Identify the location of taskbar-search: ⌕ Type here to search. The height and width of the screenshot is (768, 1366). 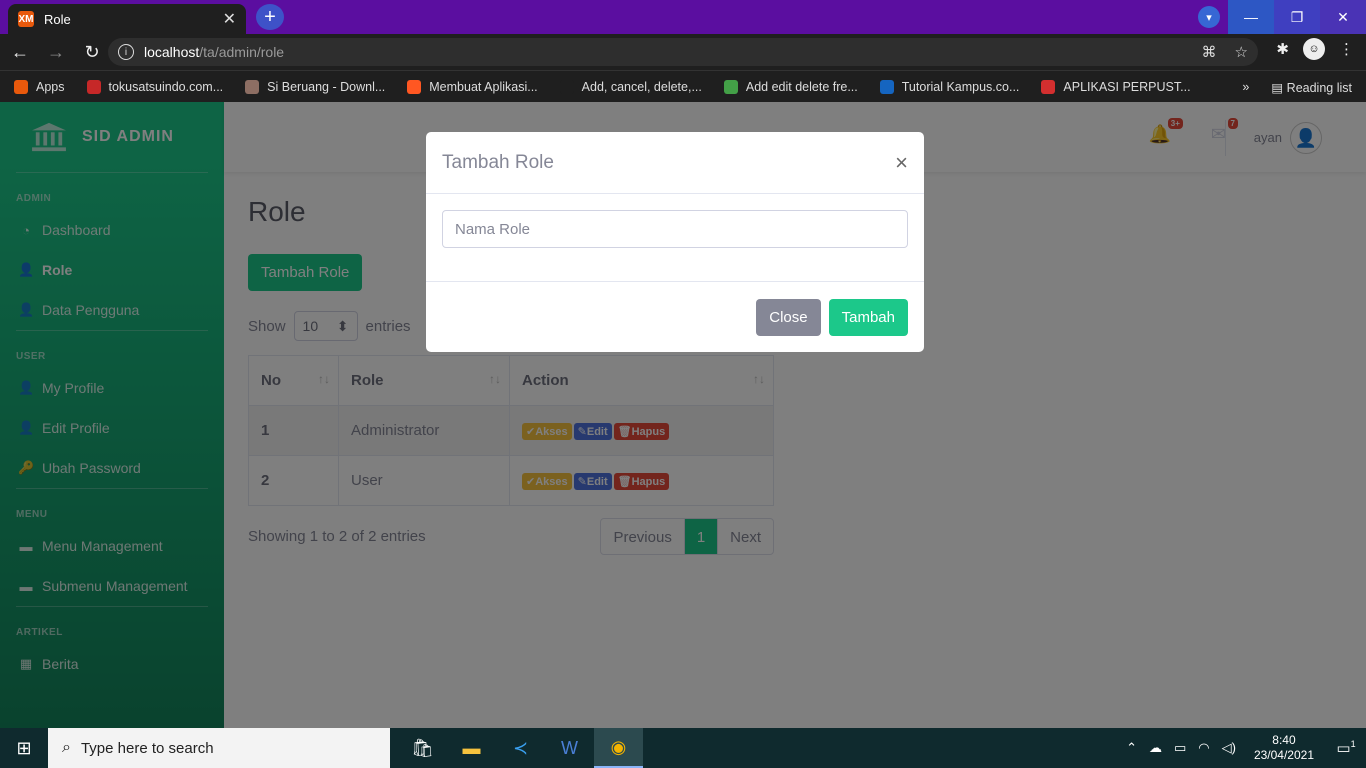
(219, 748).